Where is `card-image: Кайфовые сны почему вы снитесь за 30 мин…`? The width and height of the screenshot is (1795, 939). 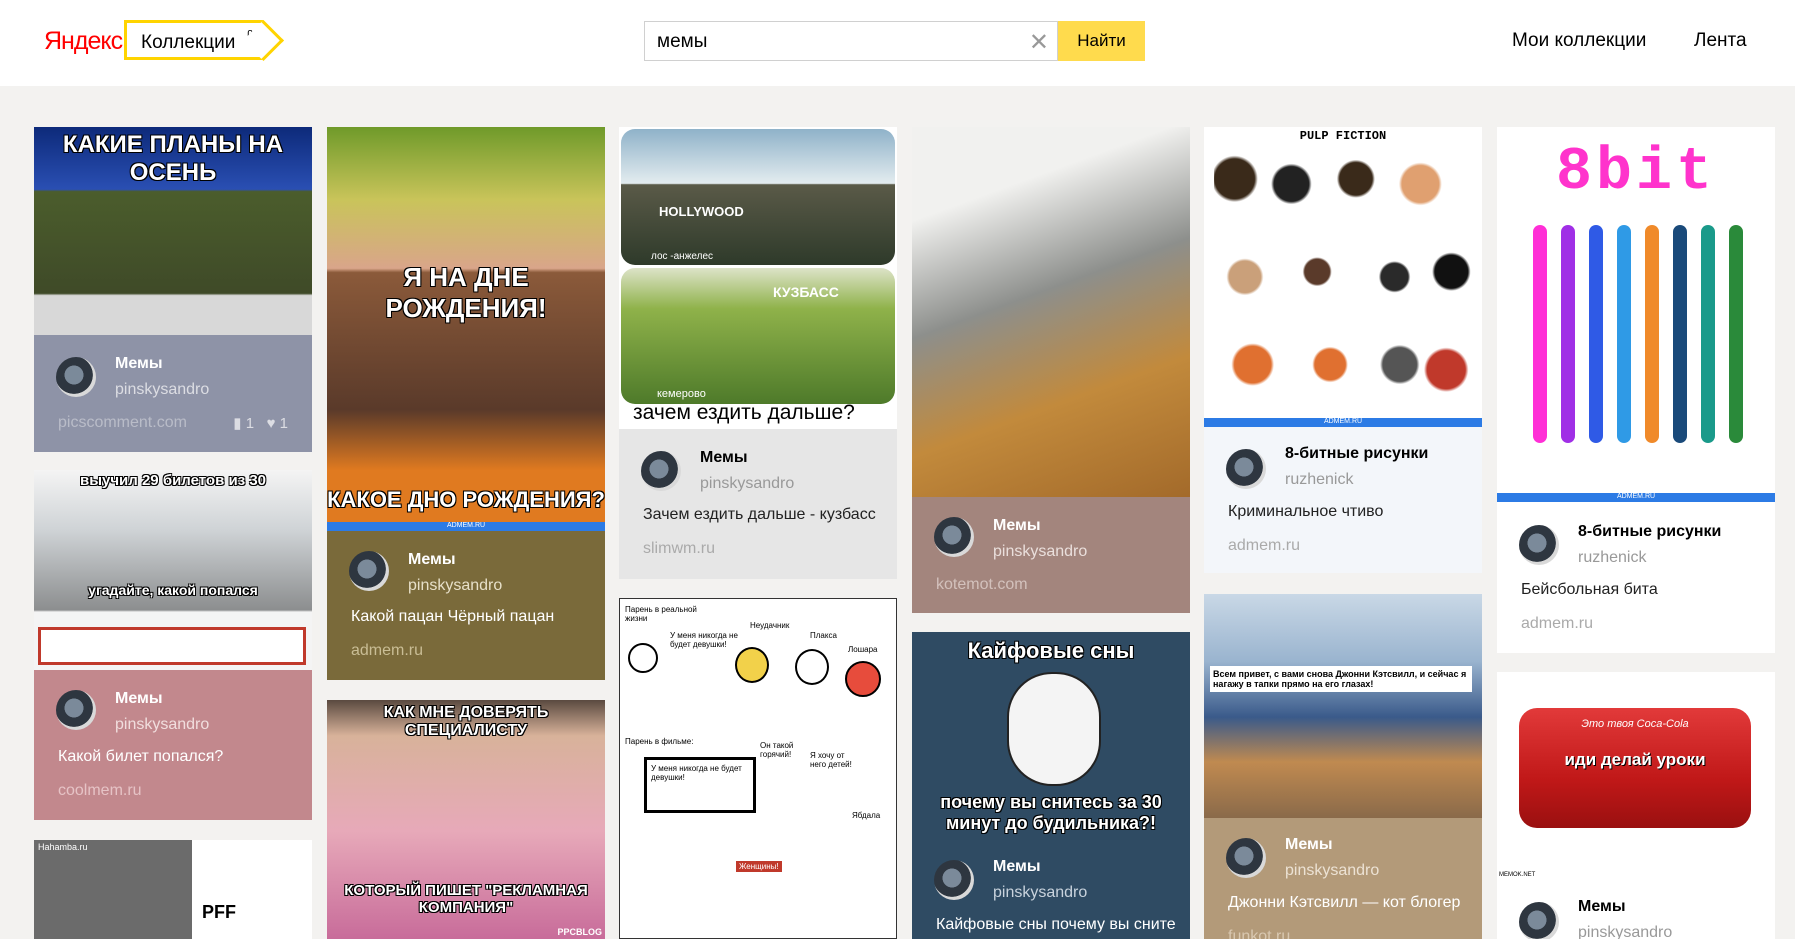
card-image: Кайфовые сны почему вы снитесь за 30 мин… is located at coordinates (1051, 737).